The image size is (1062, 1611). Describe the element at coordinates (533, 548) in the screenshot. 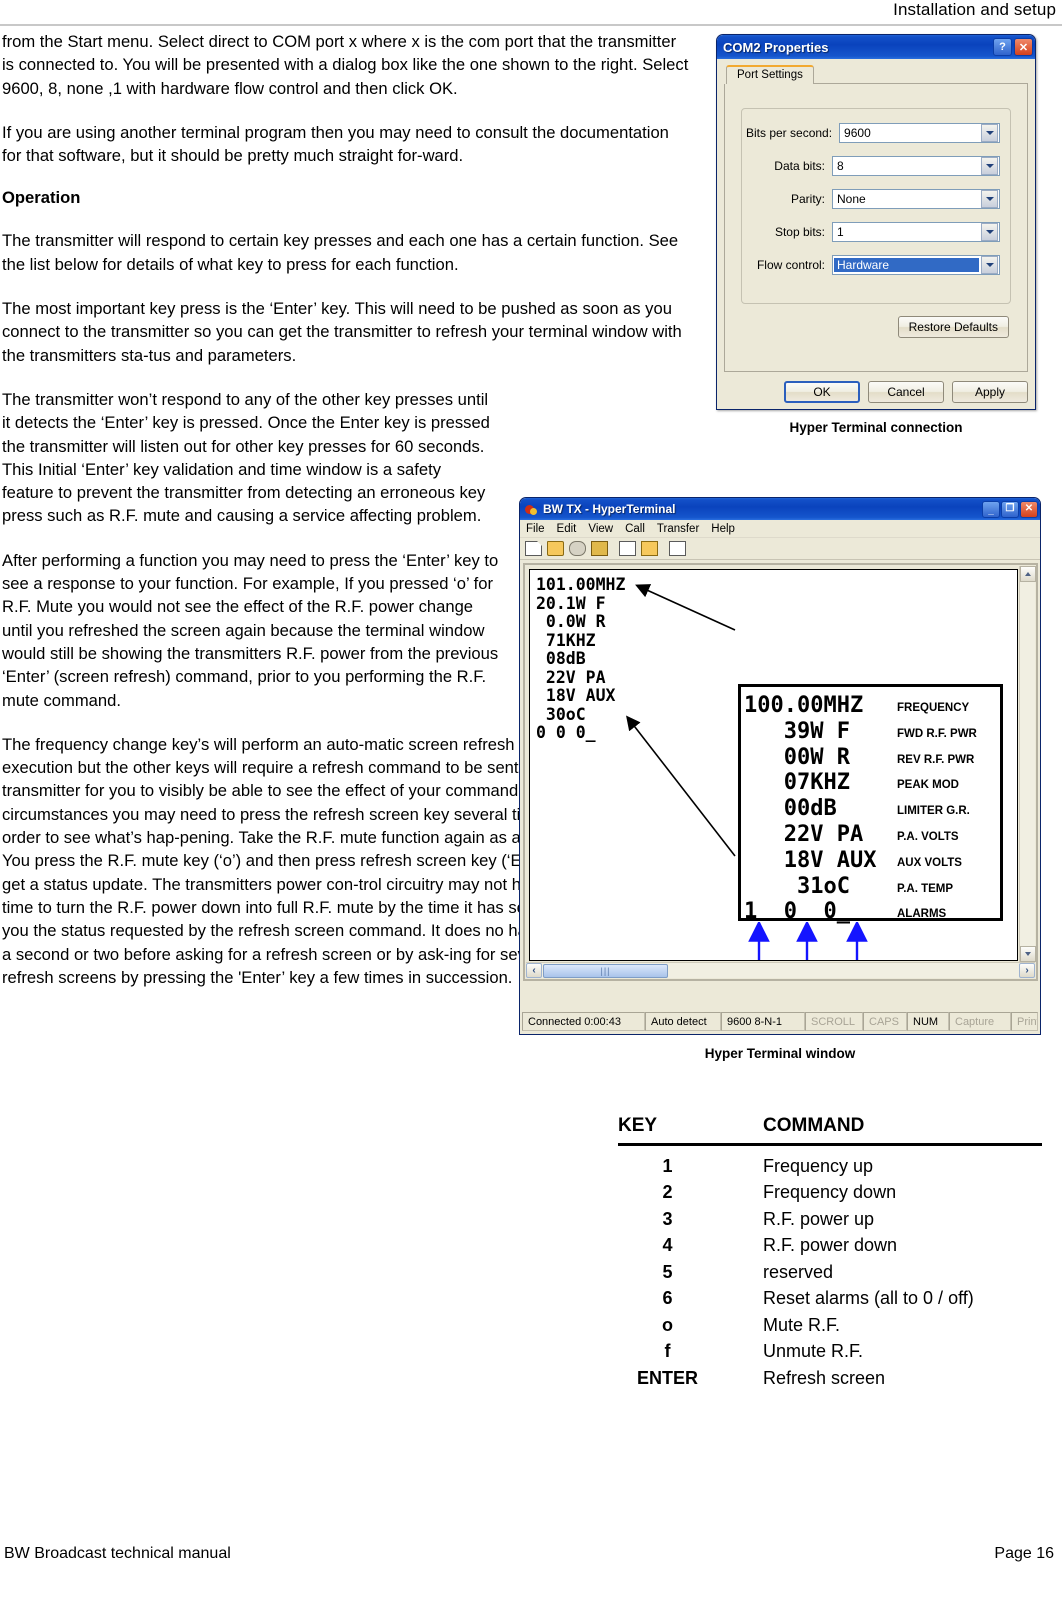

I see `new-connection-icon` at that location.